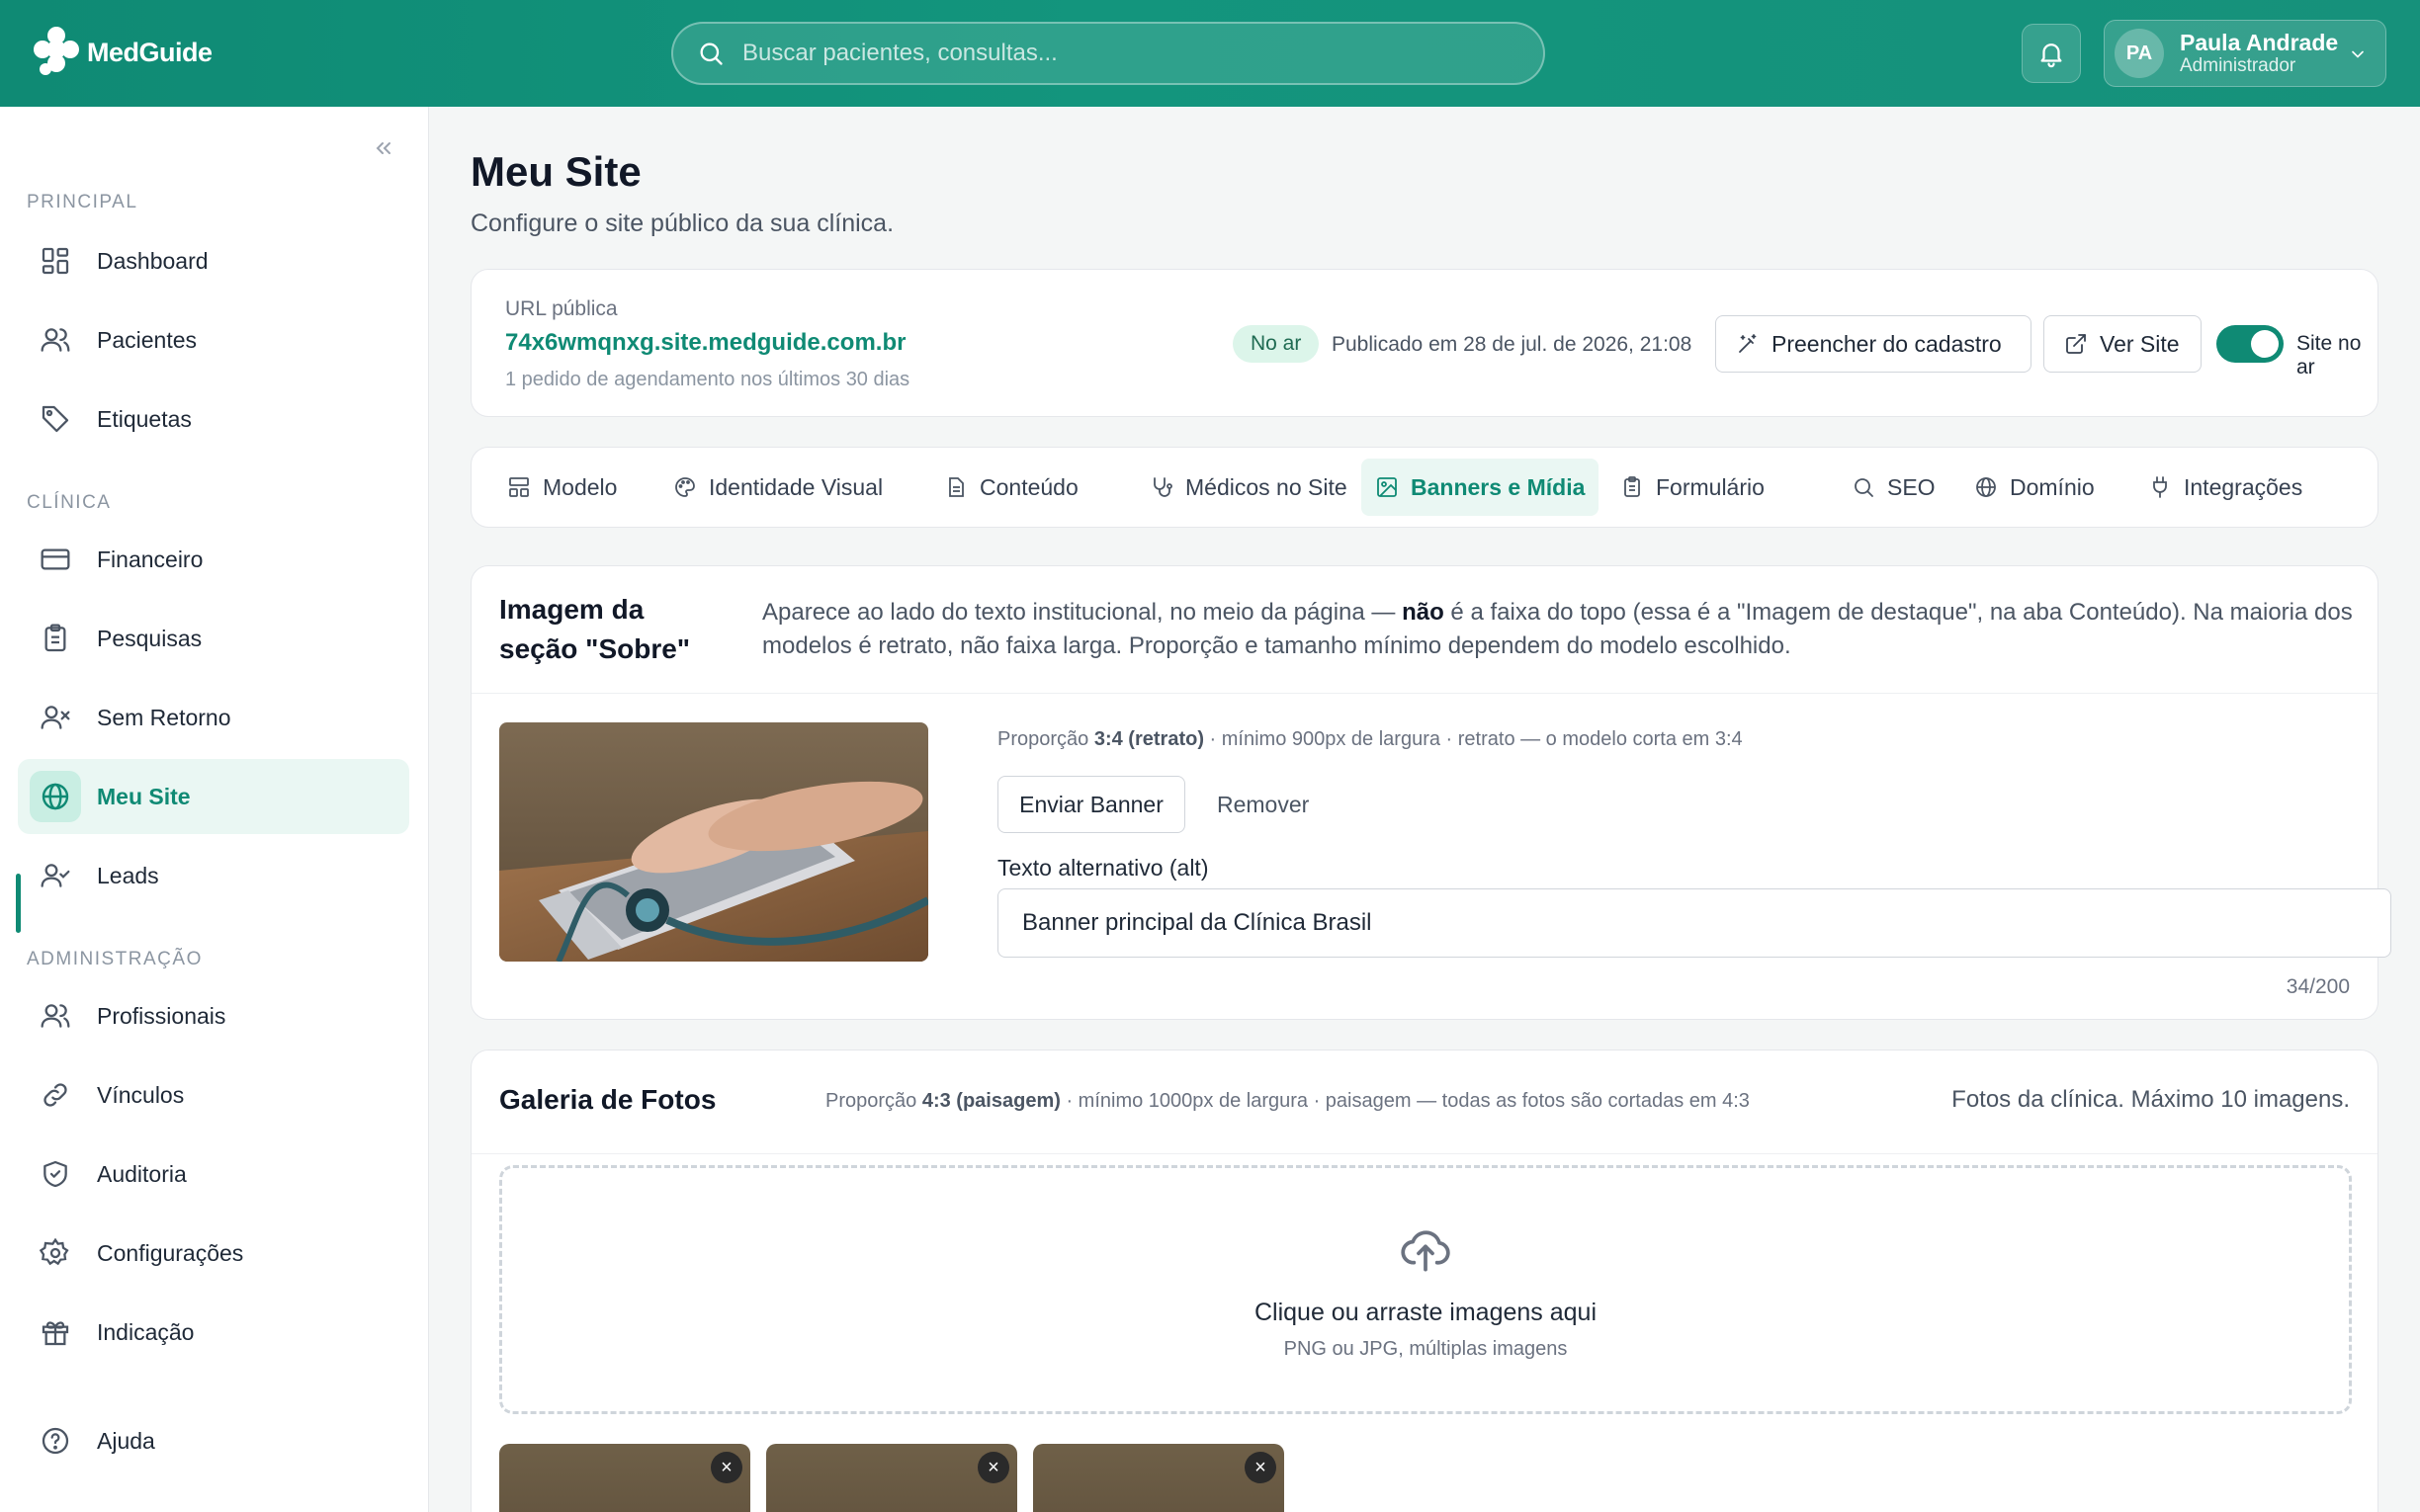 The height and width of the screenshot is (1512, 2420). Describe the element at coordinates (1425, 693) in the screenshot. I see `divider` at that location.